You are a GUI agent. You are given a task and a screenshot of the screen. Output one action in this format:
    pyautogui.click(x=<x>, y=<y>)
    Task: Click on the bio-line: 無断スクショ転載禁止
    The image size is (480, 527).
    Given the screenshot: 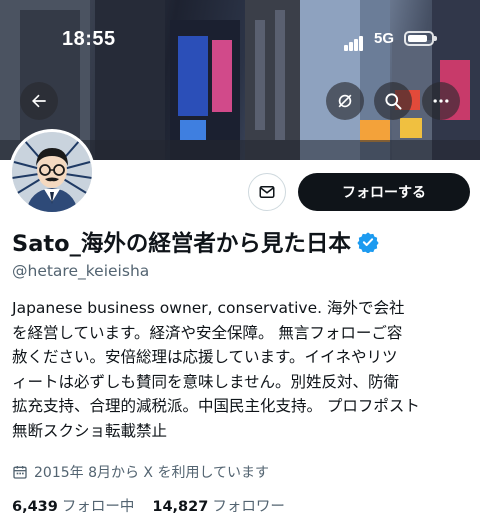 What is the action you would take?
    pyautogui.click(x=90, y=430)
    